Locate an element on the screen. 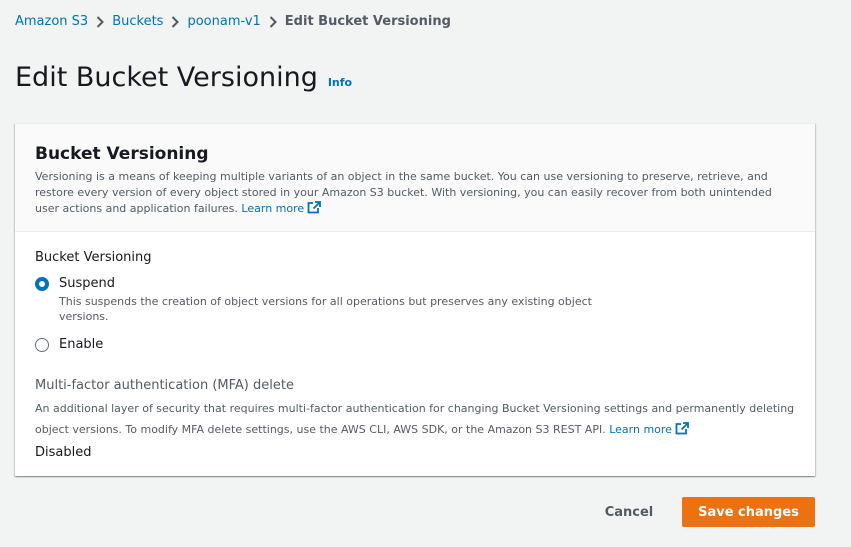  breadcrumb-link-bucket: poonam-v1 is located at coordinates (223, 22).